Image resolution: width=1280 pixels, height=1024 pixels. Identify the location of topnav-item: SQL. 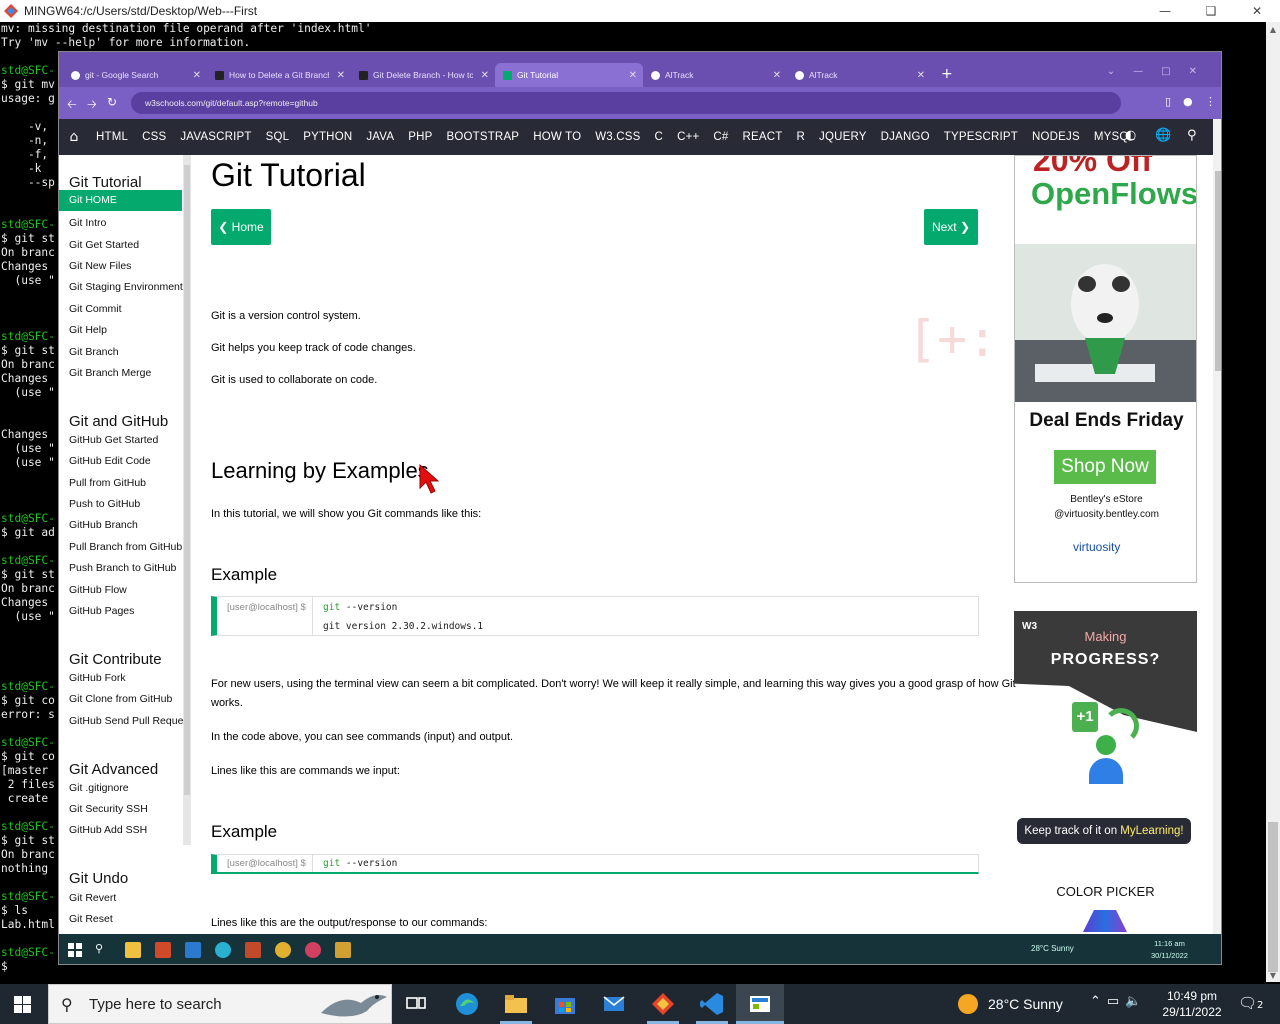
(278, 137).